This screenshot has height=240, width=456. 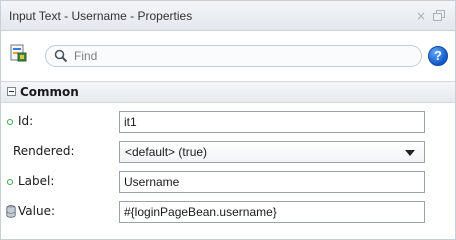 I want to click on window-titlebar: Input Text - Username - Properties ×, so click(x=228, y=16).